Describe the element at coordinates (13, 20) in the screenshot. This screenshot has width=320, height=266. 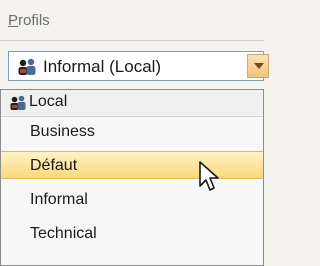
I see `profiles-label-accesskey: P` at that location.